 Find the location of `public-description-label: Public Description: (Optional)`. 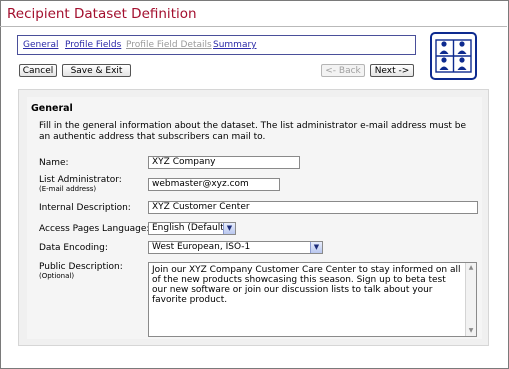

public-description-label: Public Description: (Optional) is located at coordinates (81, 271).